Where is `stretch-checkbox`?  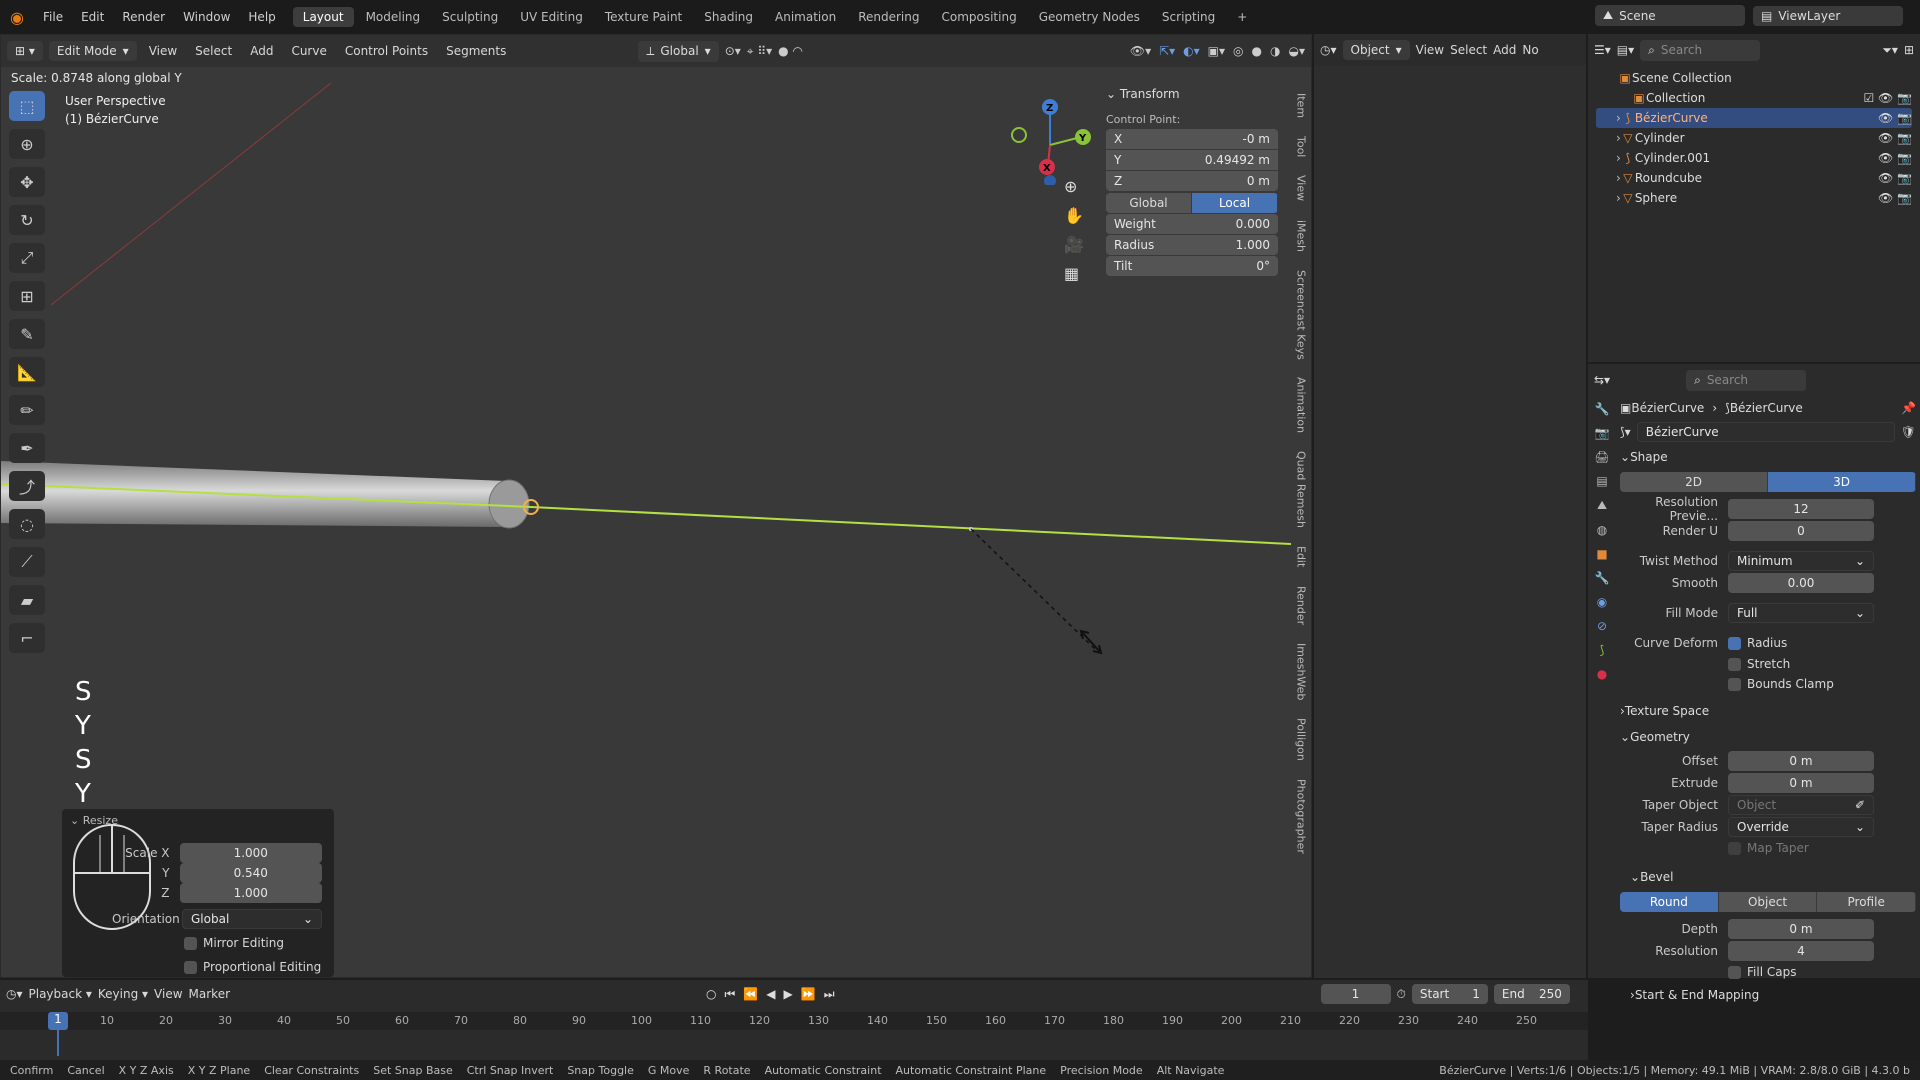
stretch-checkbox is located at coordinates (1734, 664).